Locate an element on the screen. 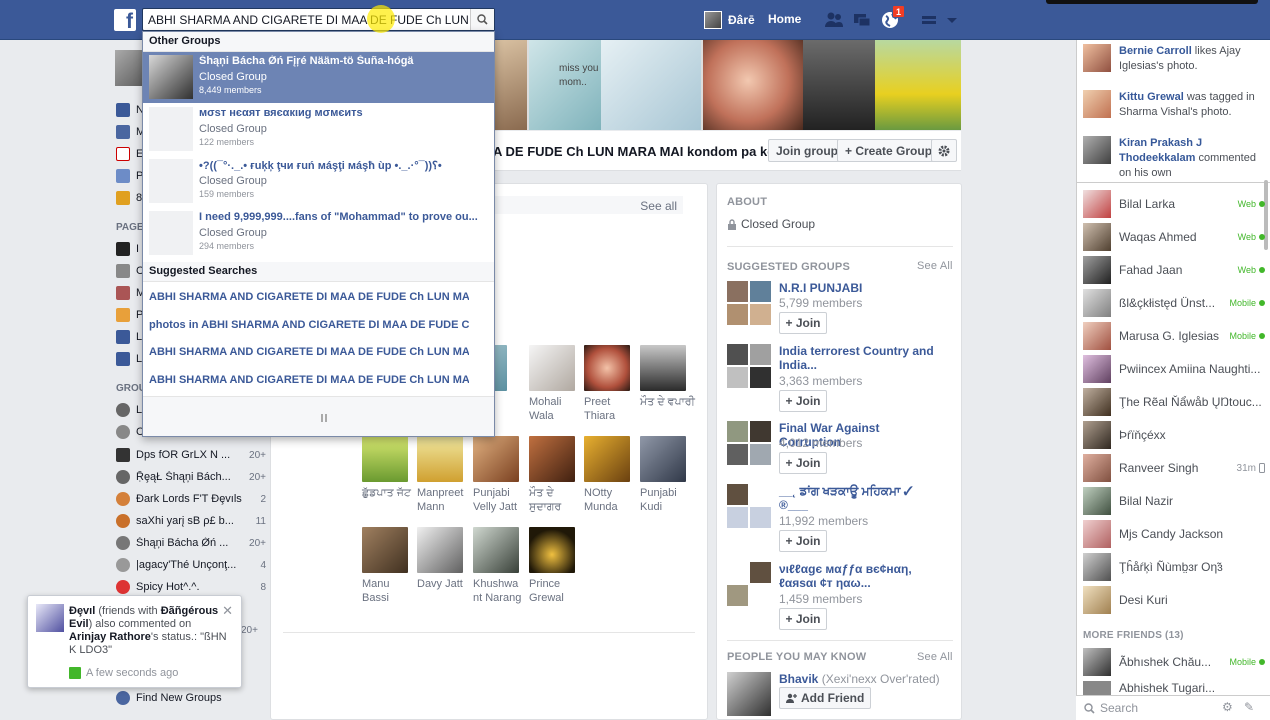  member-tile: Preet Thiara is located at coordinates (609, 384).